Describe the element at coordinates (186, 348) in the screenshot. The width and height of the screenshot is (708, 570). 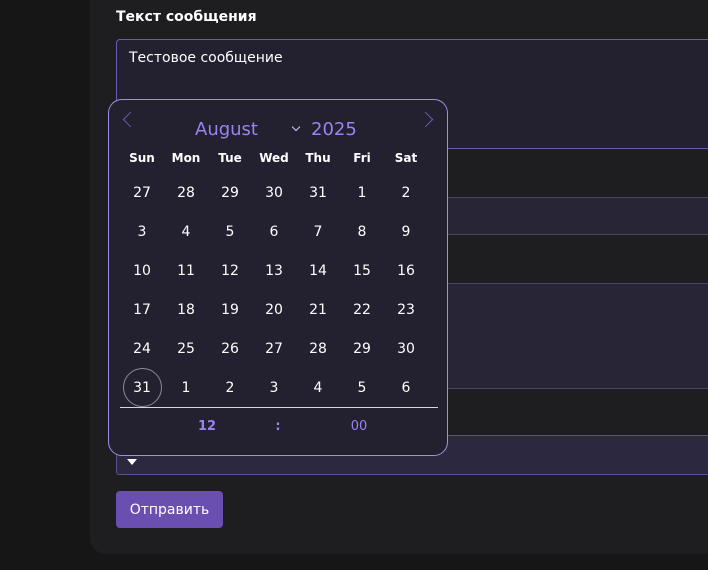
I see `day-cell: 25` at that location.